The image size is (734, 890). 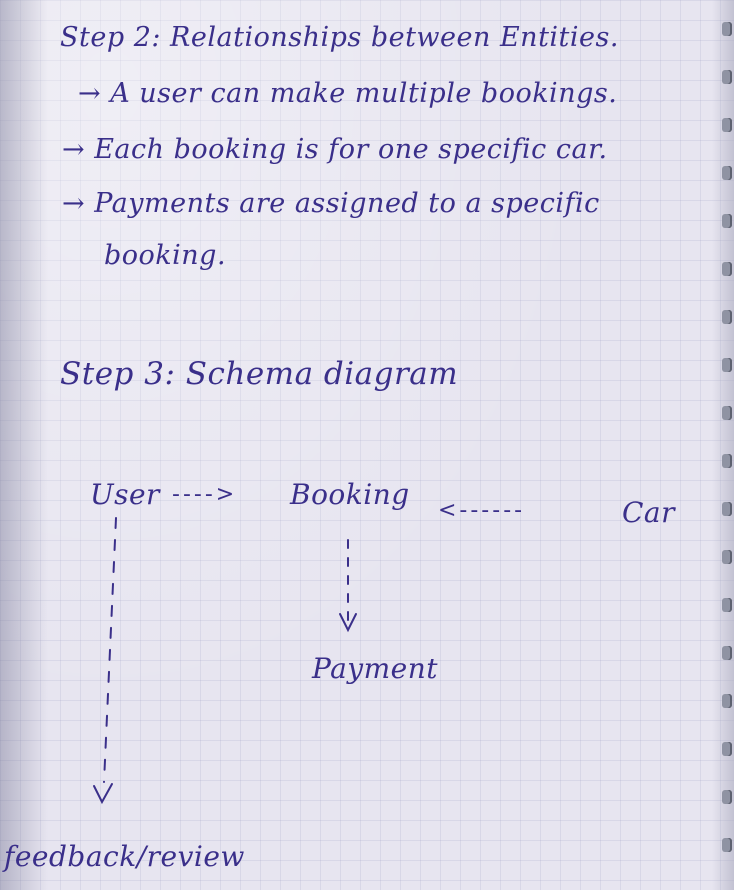 I want to click on arrowhead-feedback, so click(x=103, y=794).